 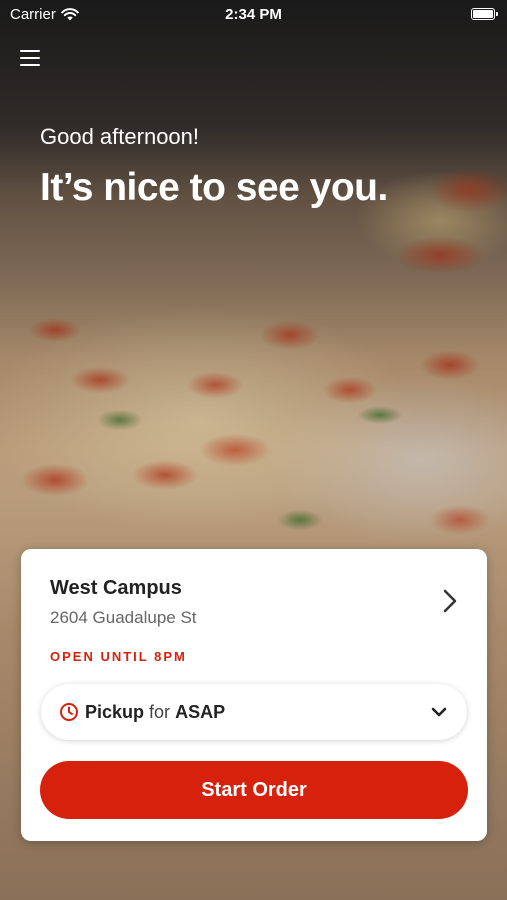 I want to click on pickup-summary: Pickup for ASAP, so click(x=258, y=712).